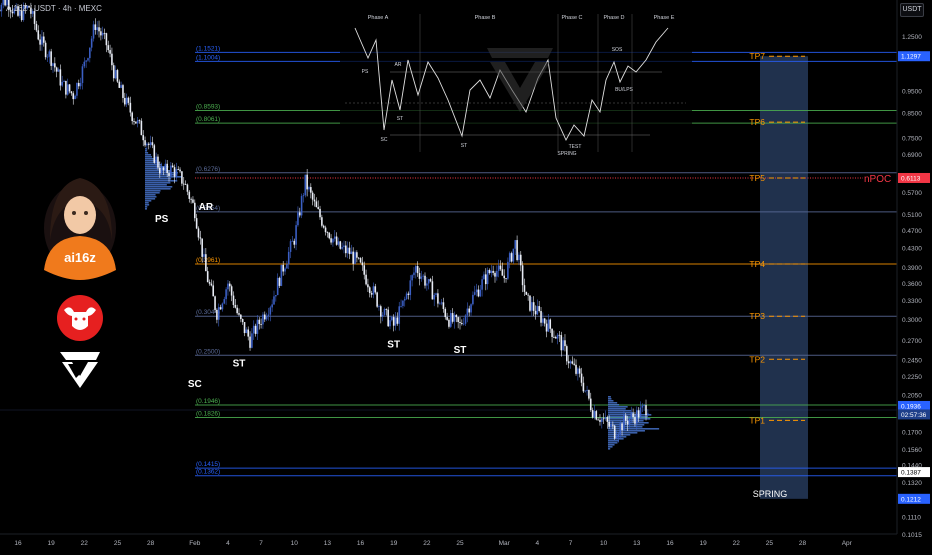 The image size is (932, 555). What do you see at coordinates (195, 384) in the screenshot?
I see `wyckoff-label: SC` at bounding box center [195, 384].